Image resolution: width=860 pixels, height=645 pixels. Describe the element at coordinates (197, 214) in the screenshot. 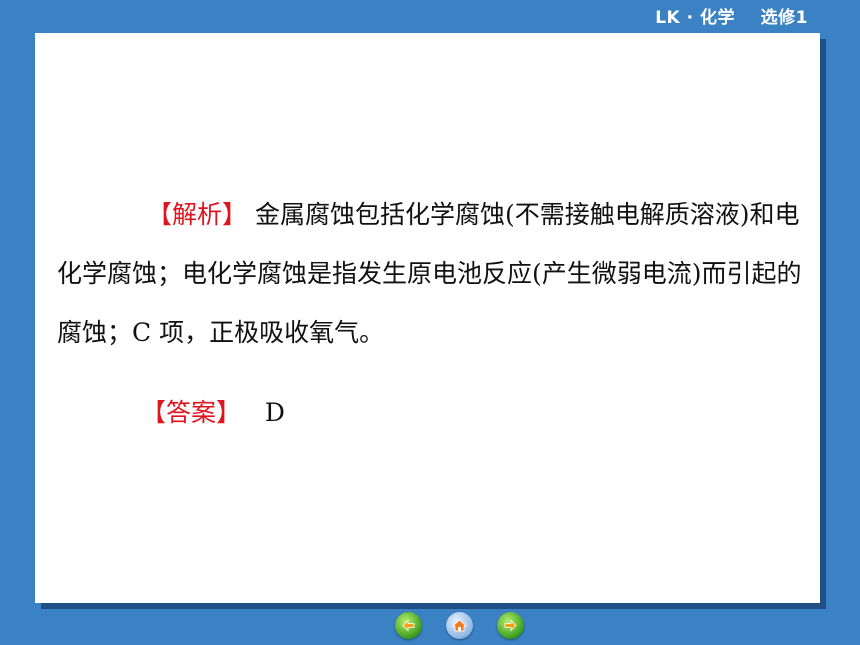

I see `analysis-tag: 【解析】` at that location.